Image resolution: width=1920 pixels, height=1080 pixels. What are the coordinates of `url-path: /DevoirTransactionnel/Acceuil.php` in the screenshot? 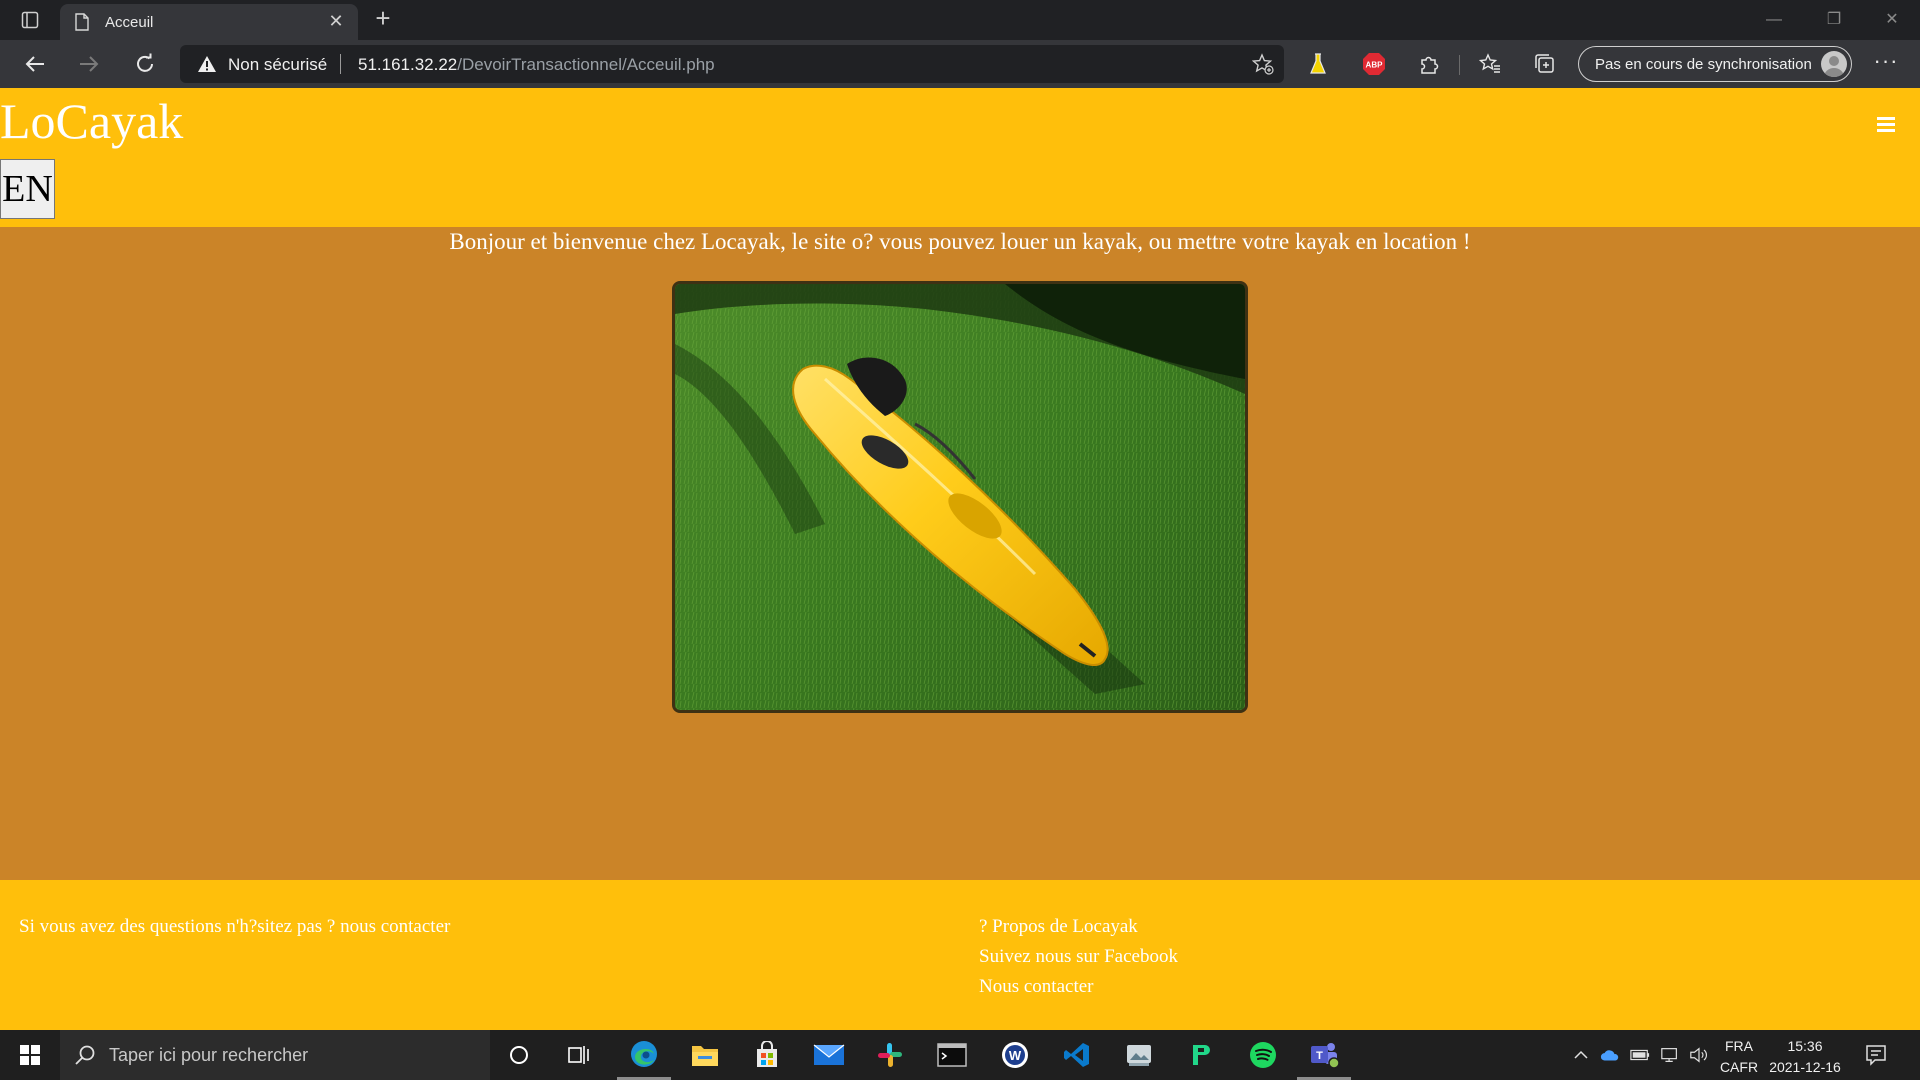 It's located at (586, 64).